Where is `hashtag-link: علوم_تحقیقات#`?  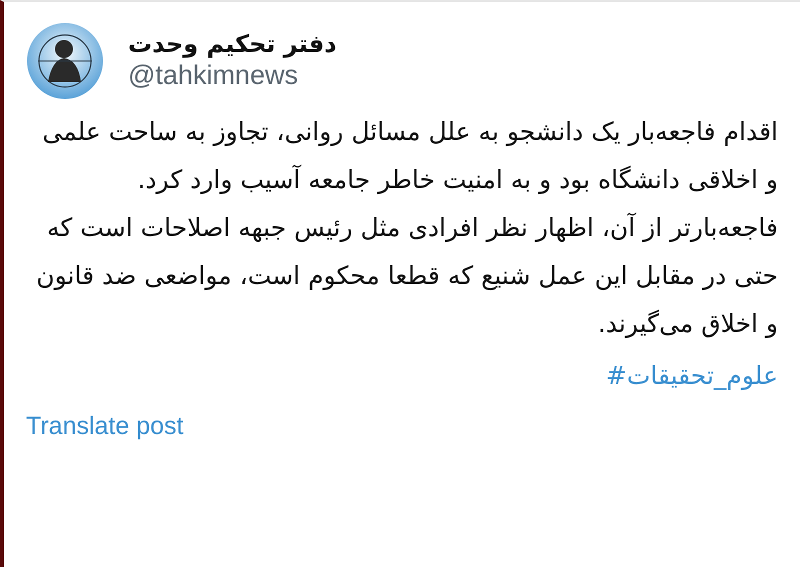
hashtag-link: علوم_تحقیقات# is located at coordinates (692, 376).